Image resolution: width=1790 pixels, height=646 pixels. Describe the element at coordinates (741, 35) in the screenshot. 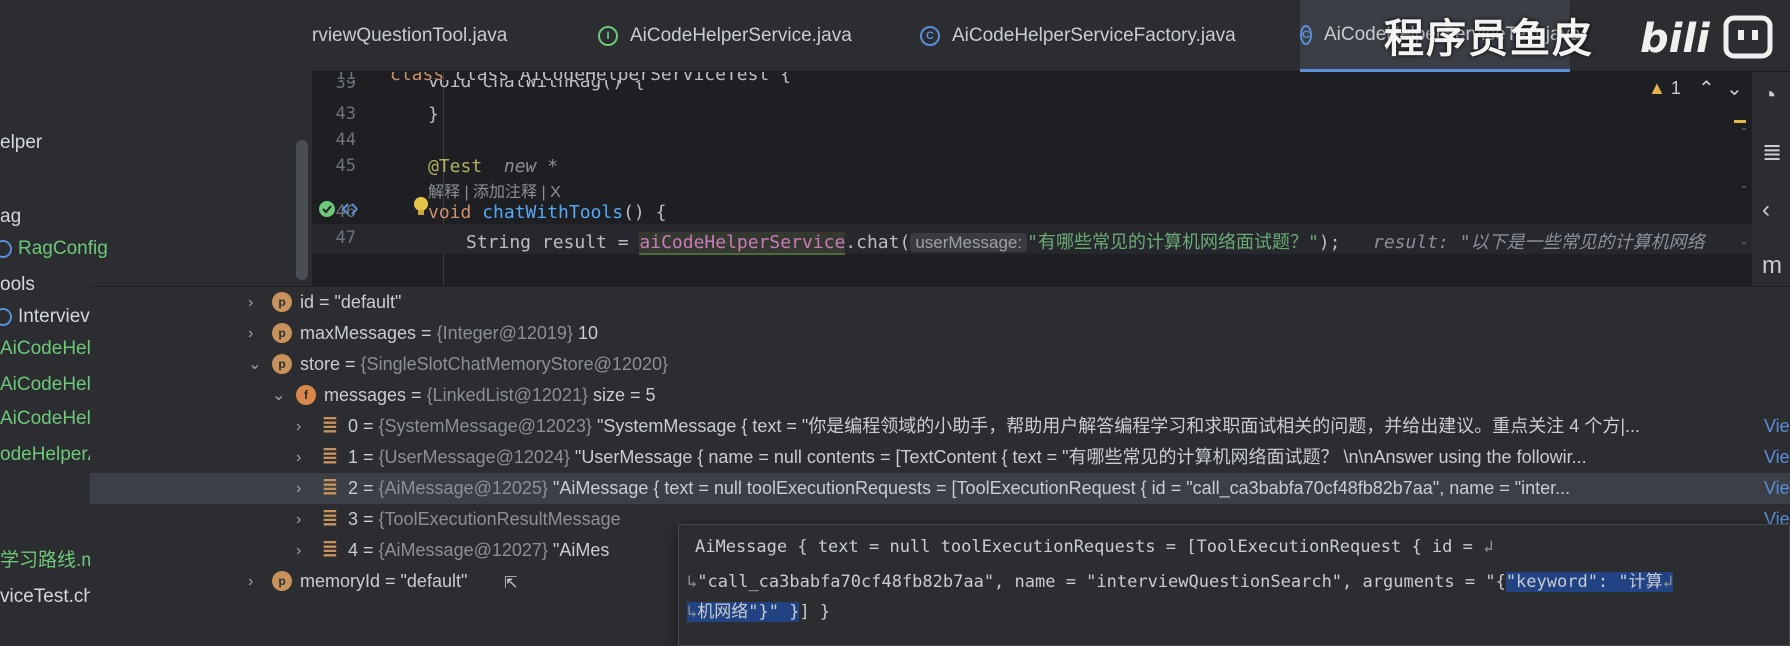

I see `editor-tab-label: AiCodeHelperService.java` at that location.